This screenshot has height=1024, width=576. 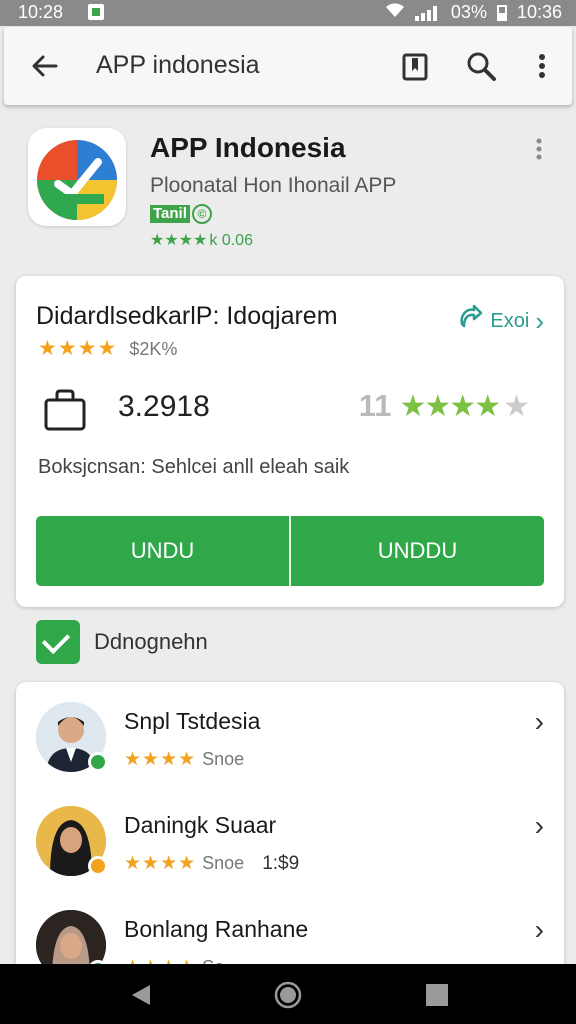 What do you see at coordinates (501, 12) in the screenshot?
I see `battery-icon` at bounding box center [501, 12].